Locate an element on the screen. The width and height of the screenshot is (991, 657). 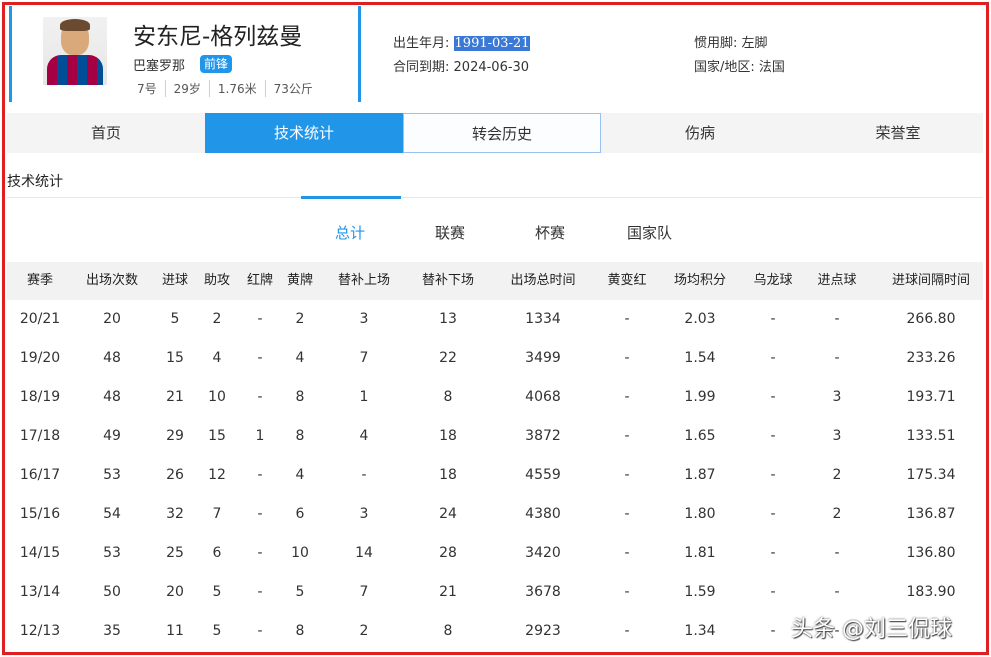
player-age: 29岁 is located at coordinates (186, 88).